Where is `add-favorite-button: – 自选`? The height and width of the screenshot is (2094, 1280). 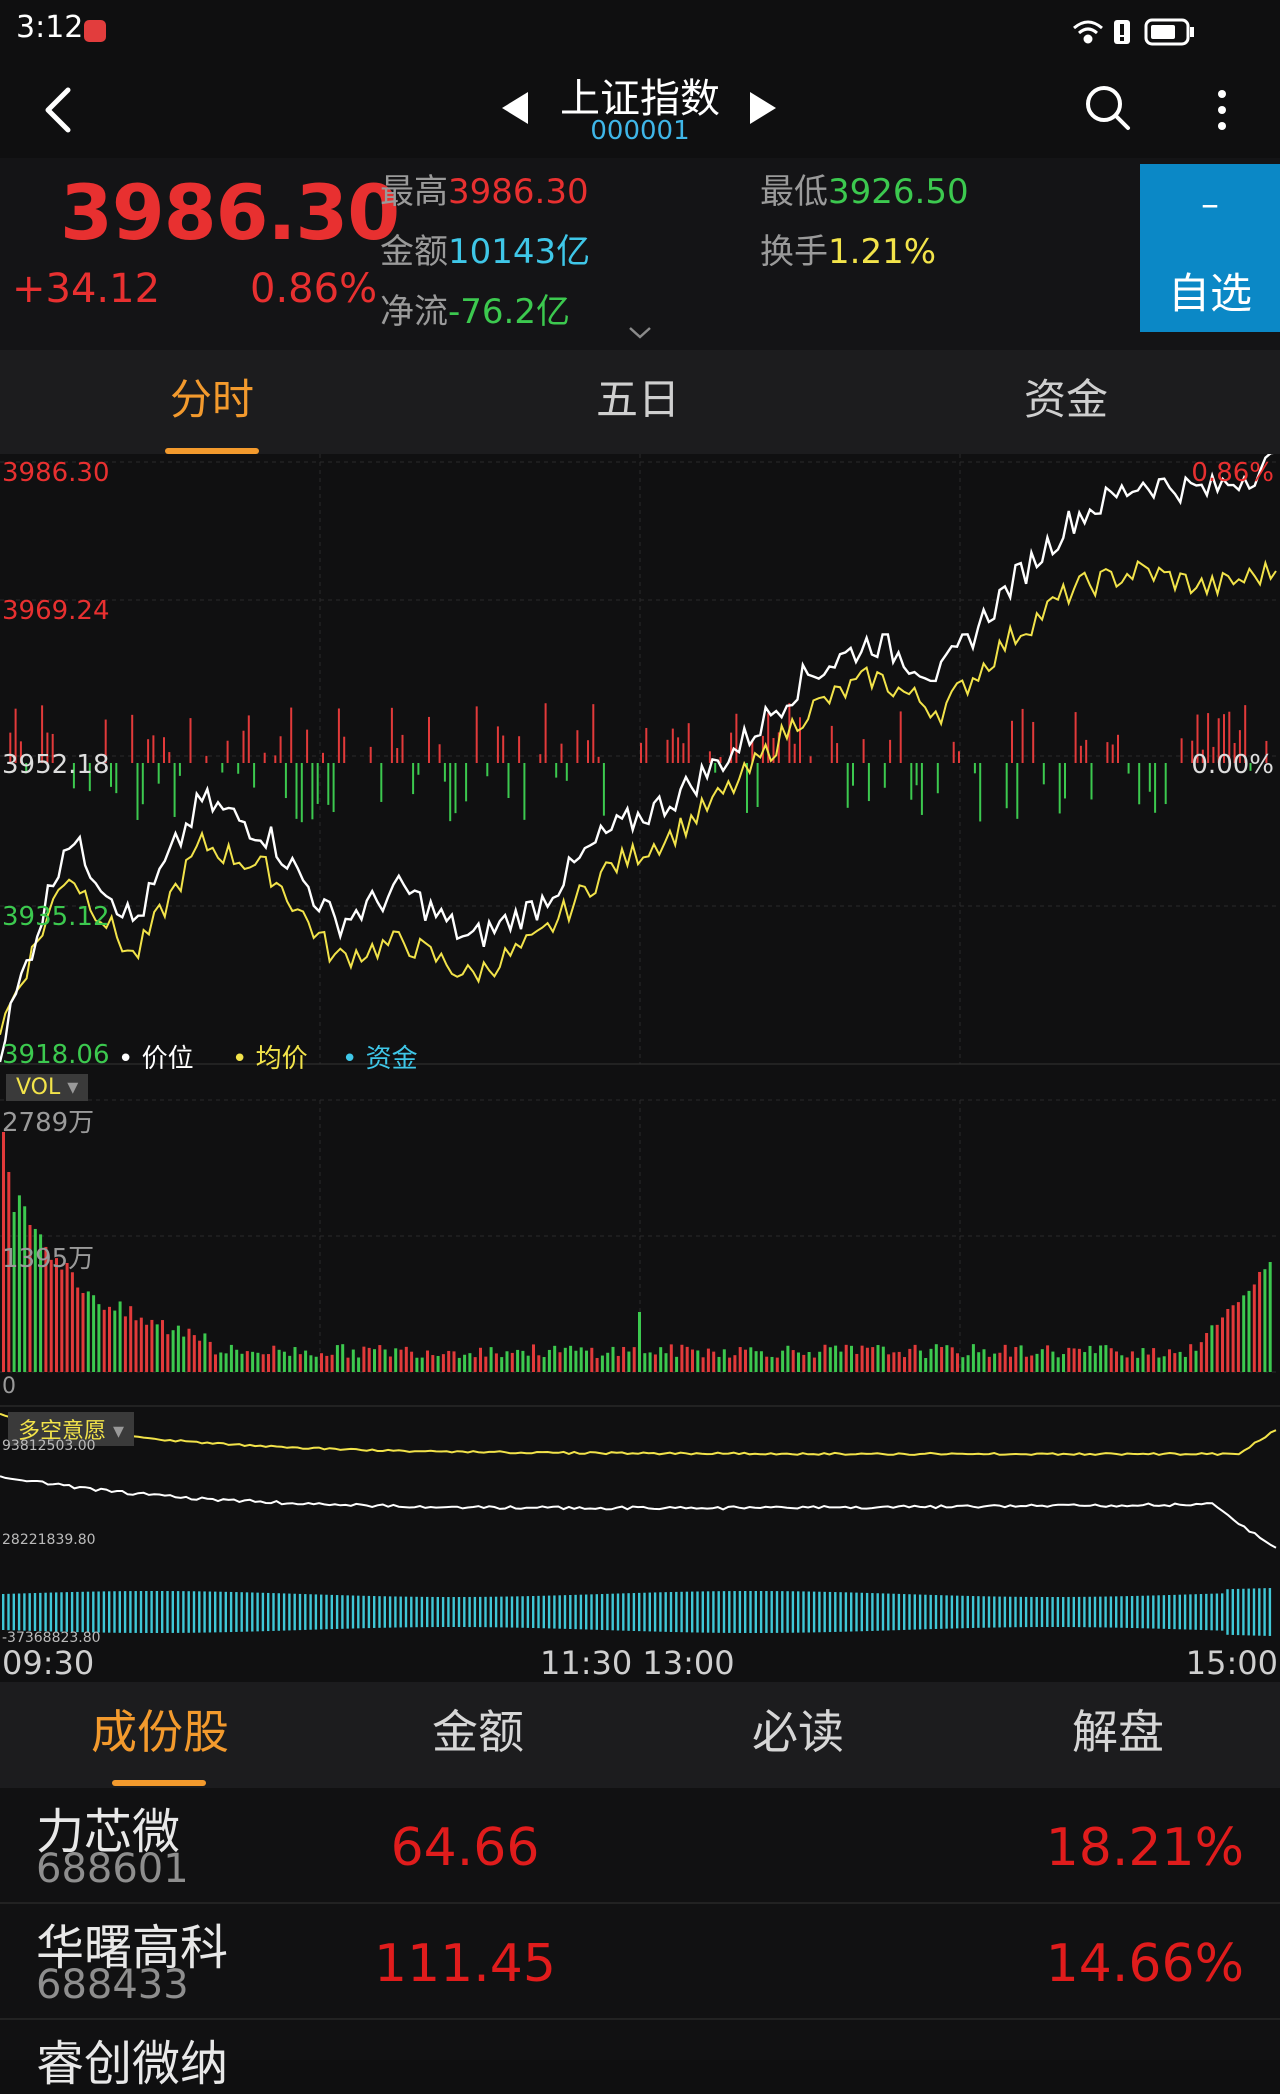
add-favorite-button: – 自选 is located at coordinates (1210, 248).